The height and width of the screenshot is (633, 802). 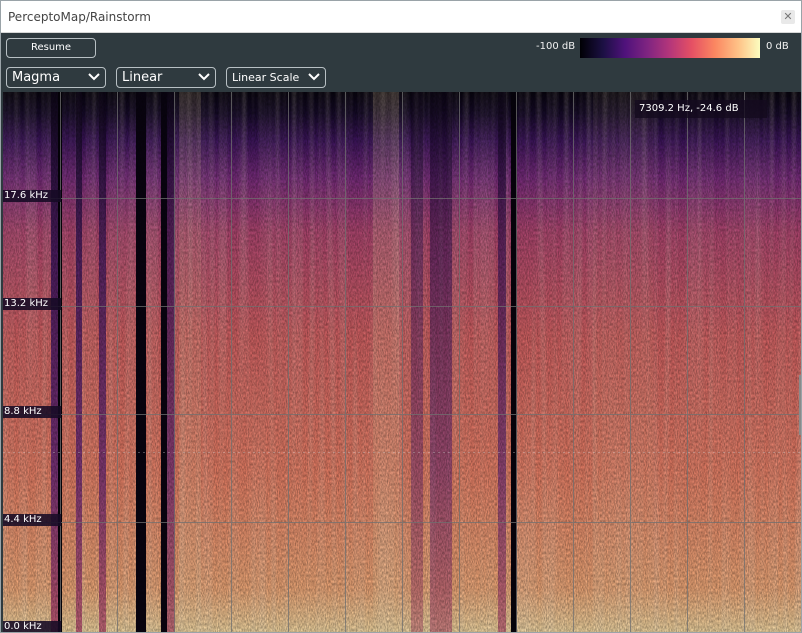 What do you see at coordinates (166, 77) in the screenshot?
I see `frequency-scale-dropdown: Linear` at bounding box center [166, 77].